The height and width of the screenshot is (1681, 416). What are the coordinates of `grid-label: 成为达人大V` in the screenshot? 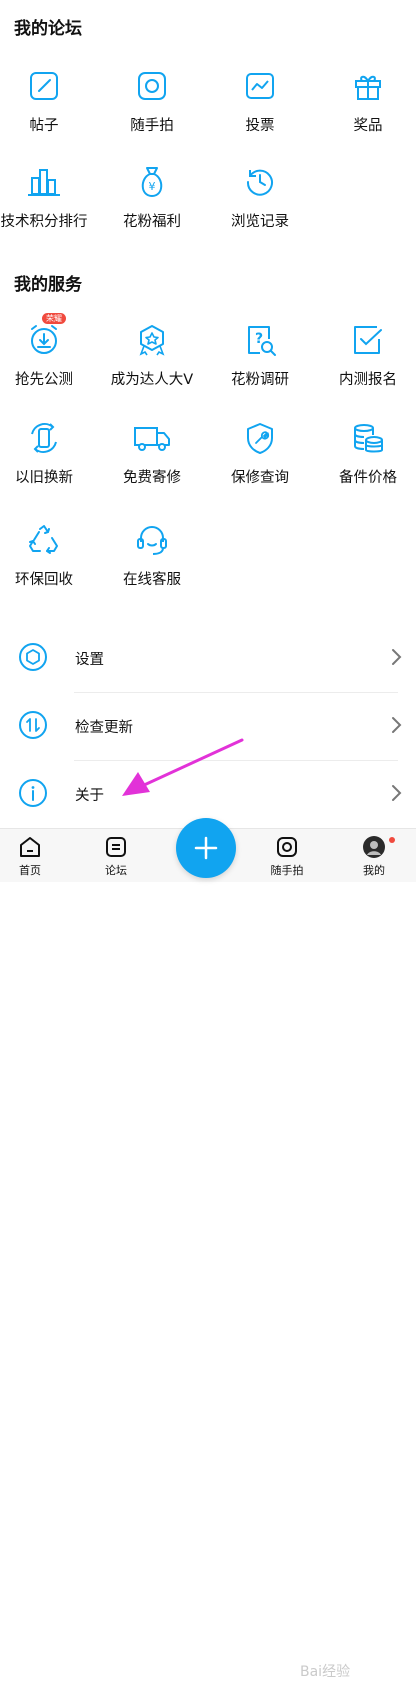 It's located at (152, 380).